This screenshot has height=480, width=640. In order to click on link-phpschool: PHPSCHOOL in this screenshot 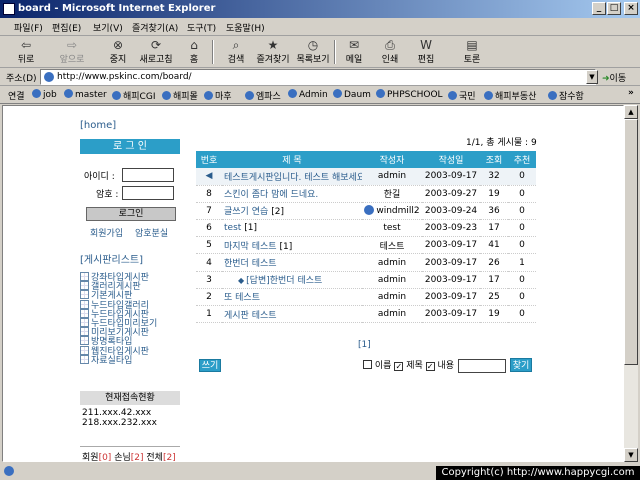, I will do `click(409, 94)`.